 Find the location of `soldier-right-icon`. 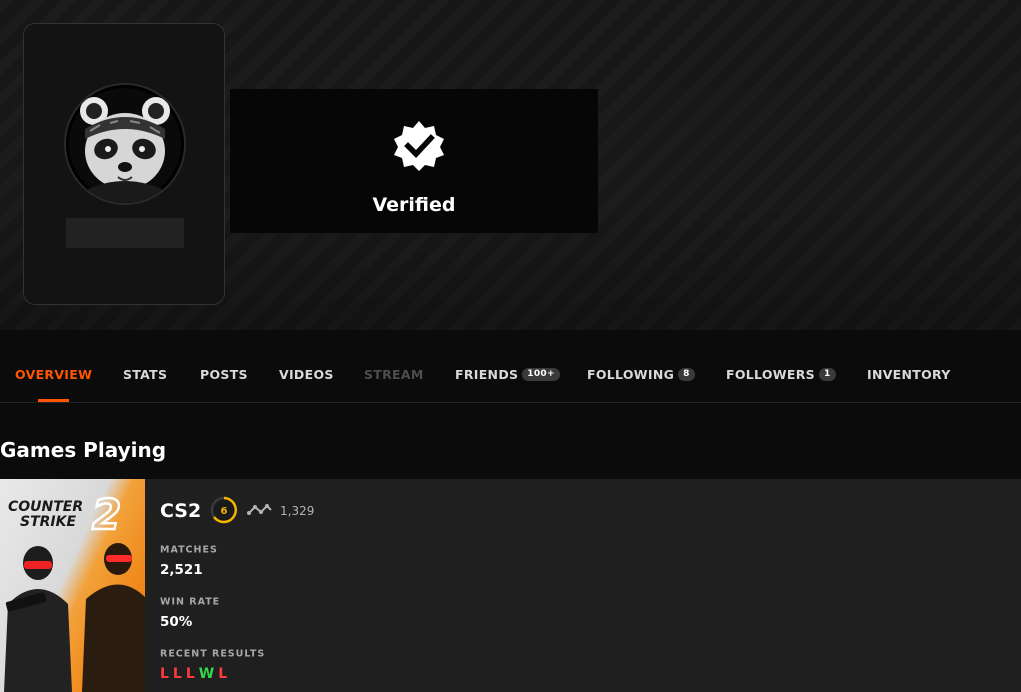

soldier-right-icon is located at coordinates (113, 617).